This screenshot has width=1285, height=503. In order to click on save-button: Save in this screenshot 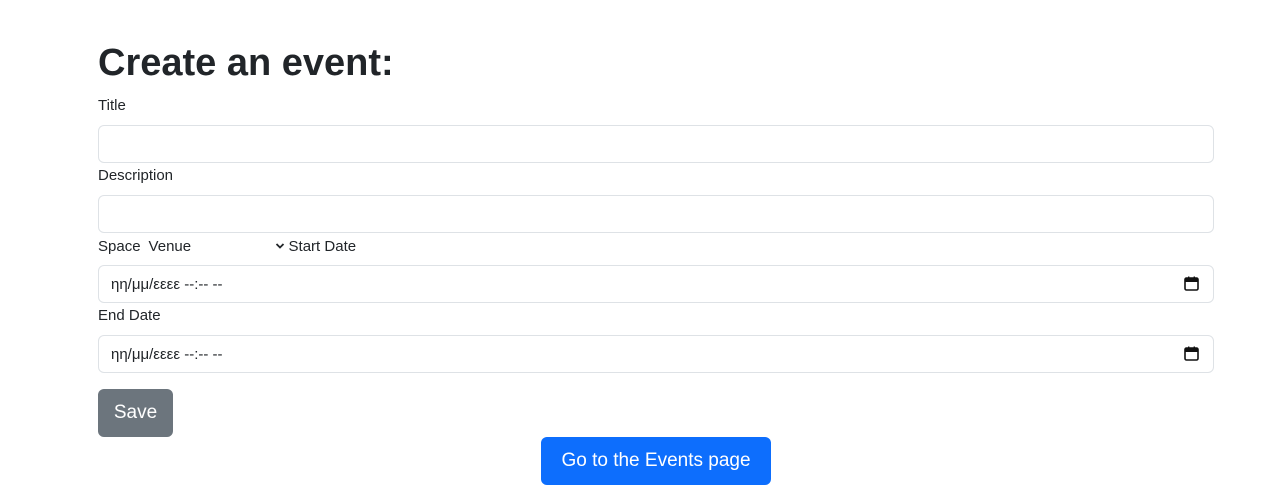, I will do `click(135, 413)`.